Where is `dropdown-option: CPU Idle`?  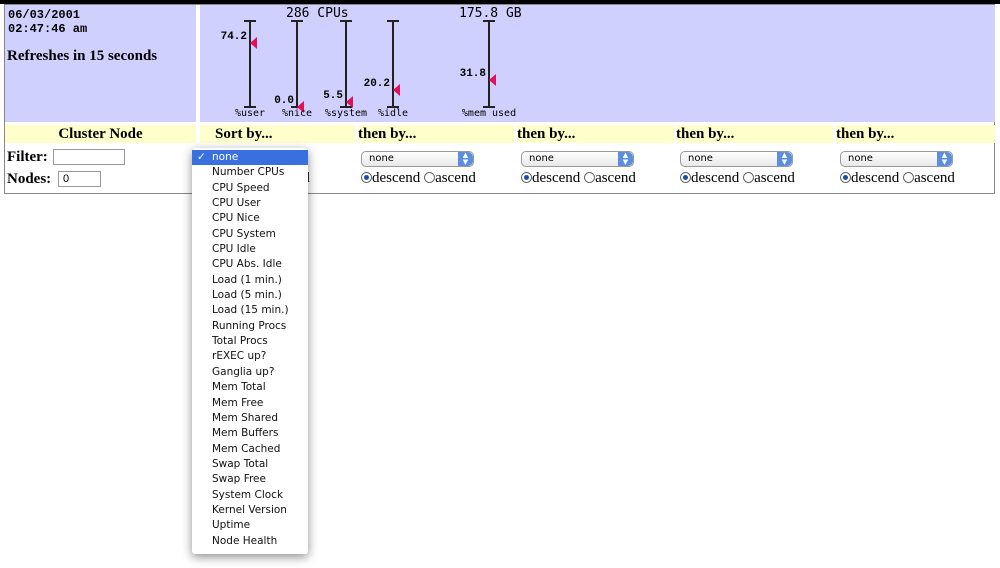
dropdown-option: CPU Idle is located at coordinates (250, 249).